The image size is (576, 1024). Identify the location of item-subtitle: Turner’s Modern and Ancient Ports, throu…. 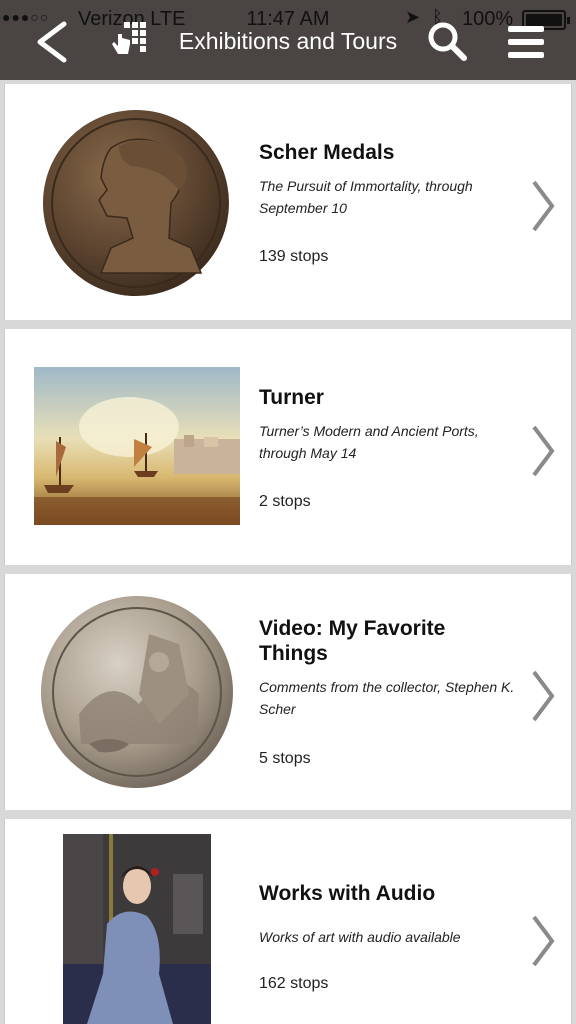
(369, 442).